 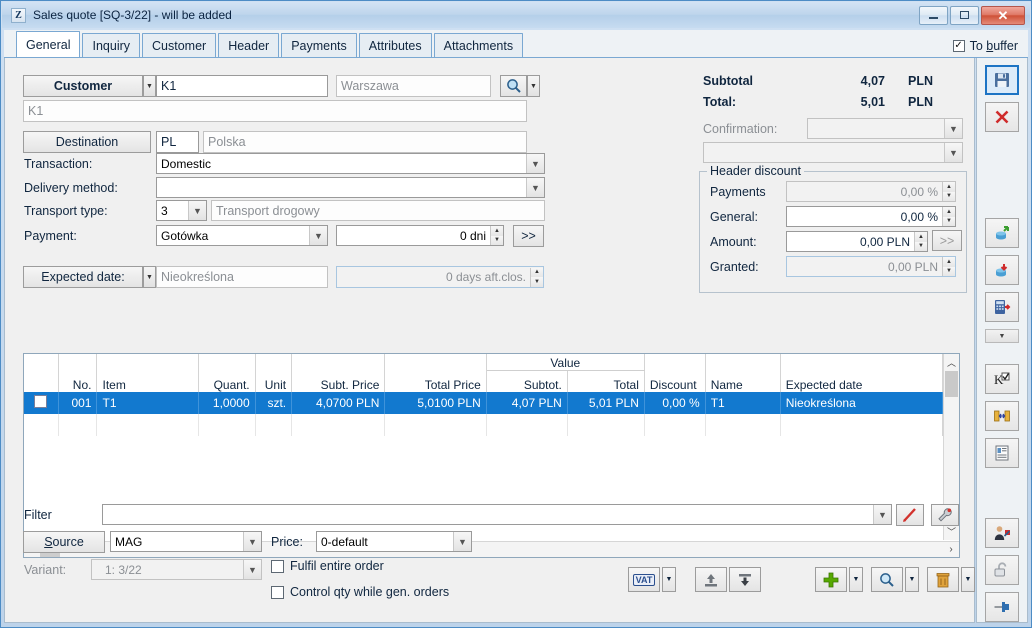 I want to click on discount-amount-more-button: >>, so click(x=947, y=240).